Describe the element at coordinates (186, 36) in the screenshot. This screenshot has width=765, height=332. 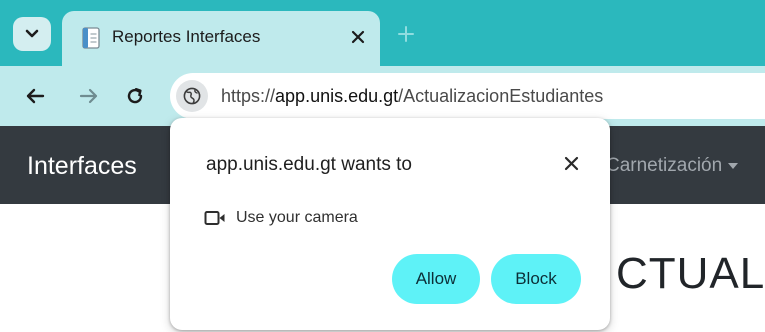
I see `tab-title: Reportes Interfaces` at that location.